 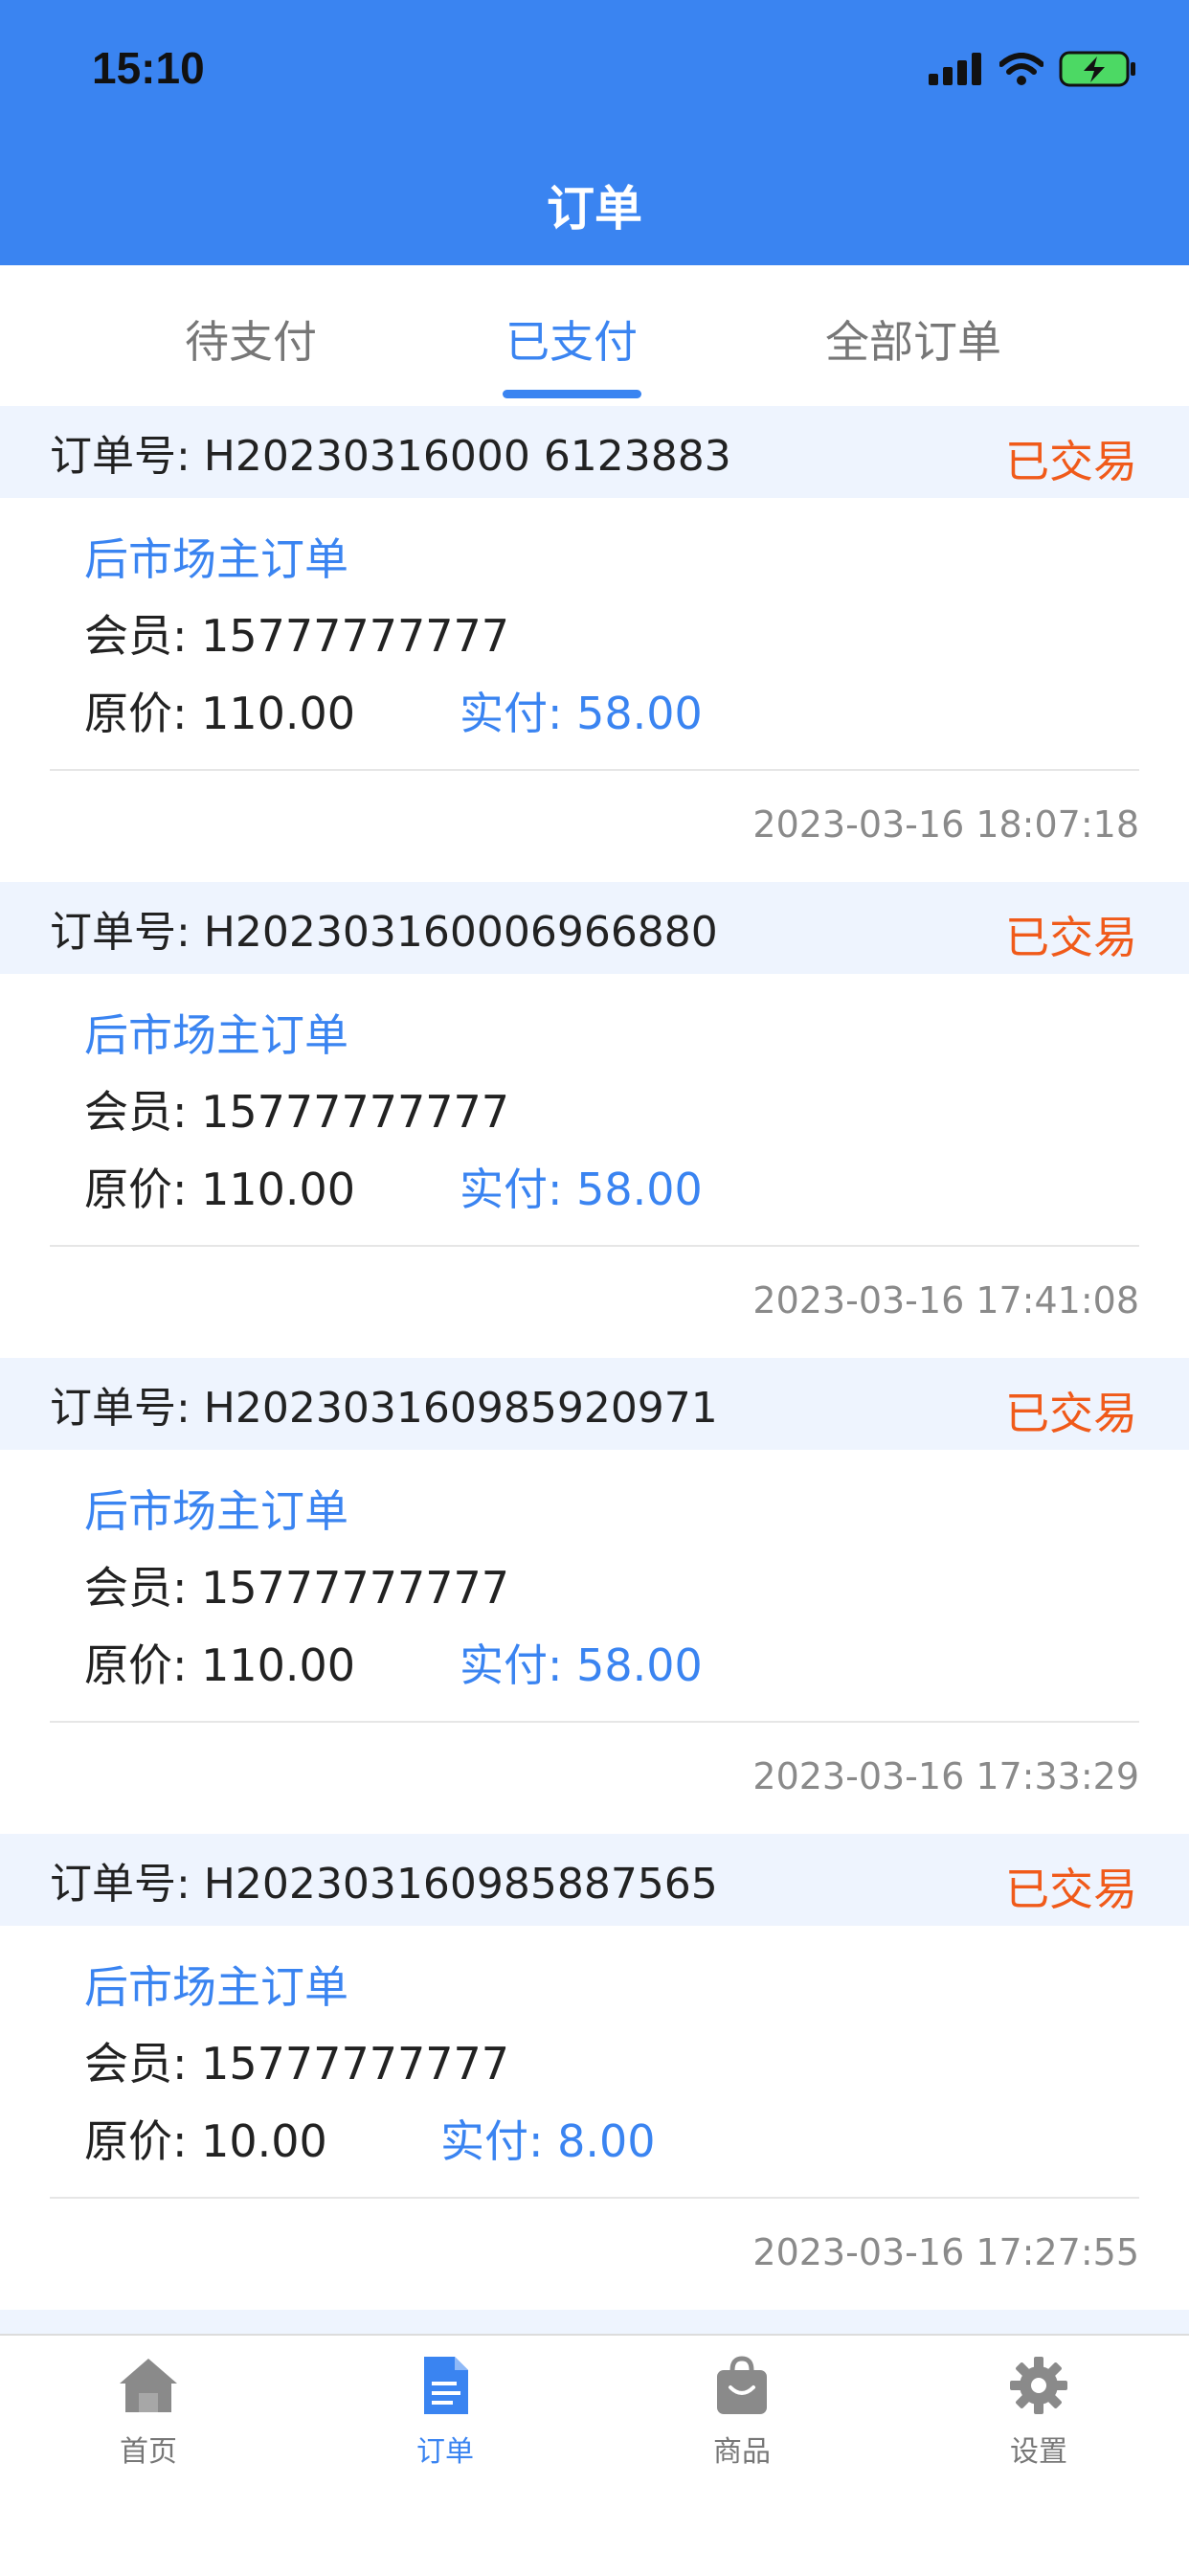 I want to click on status-time: 15:10, so click(x=148, y=68).